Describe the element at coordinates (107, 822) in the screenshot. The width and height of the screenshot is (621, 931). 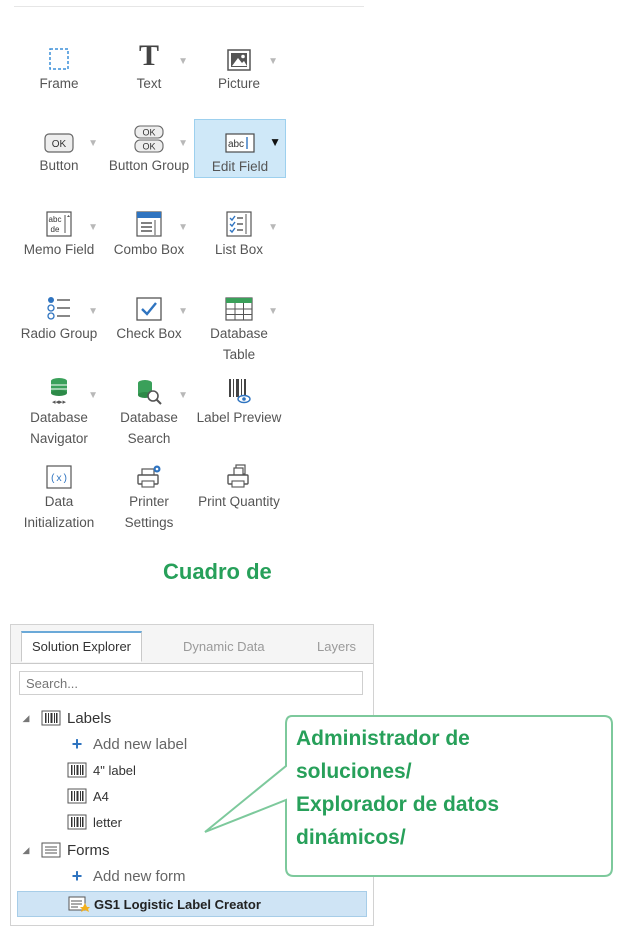
I see `tree-item-text: letter` at that location.